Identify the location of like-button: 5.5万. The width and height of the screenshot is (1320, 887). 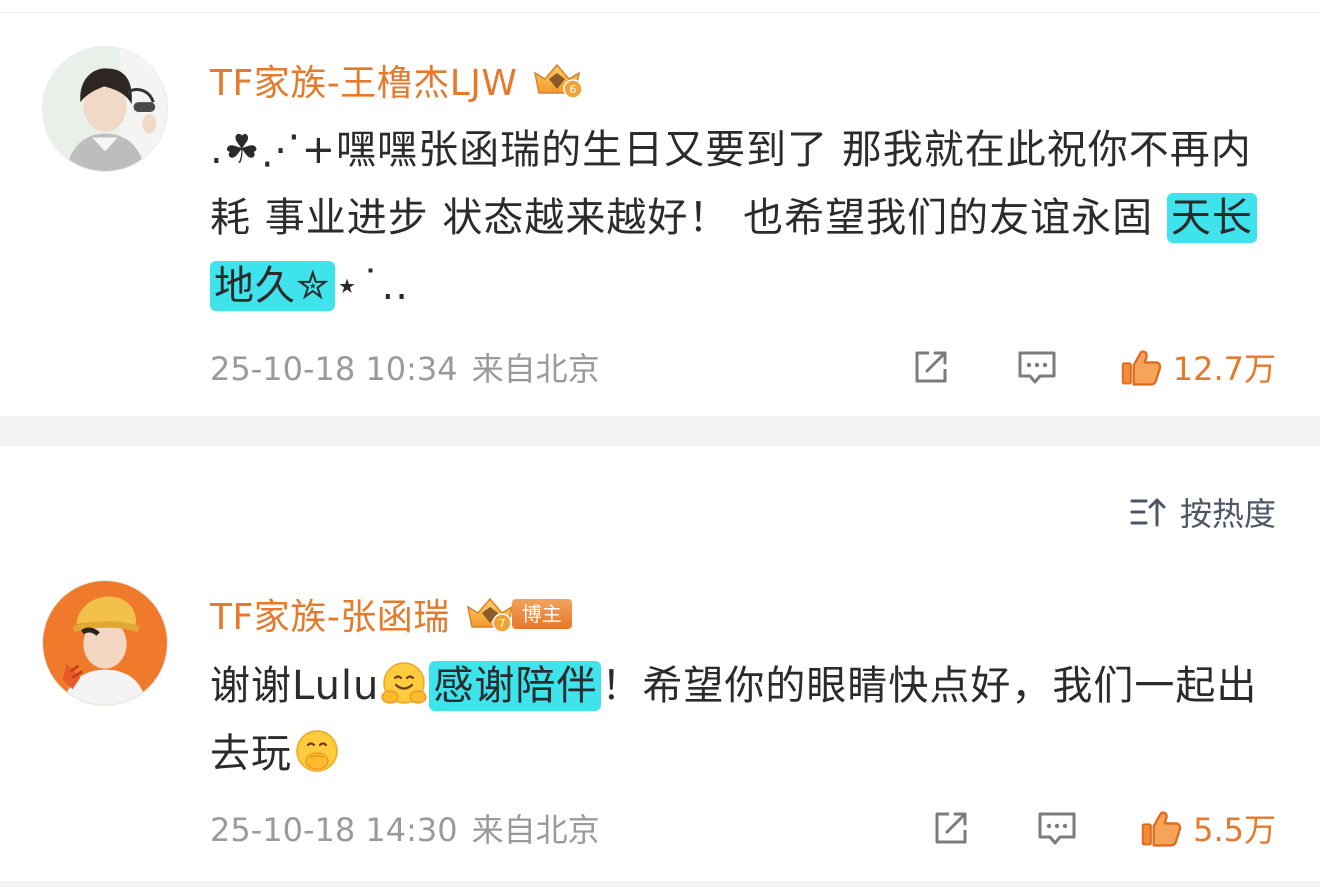
(1207, 828).